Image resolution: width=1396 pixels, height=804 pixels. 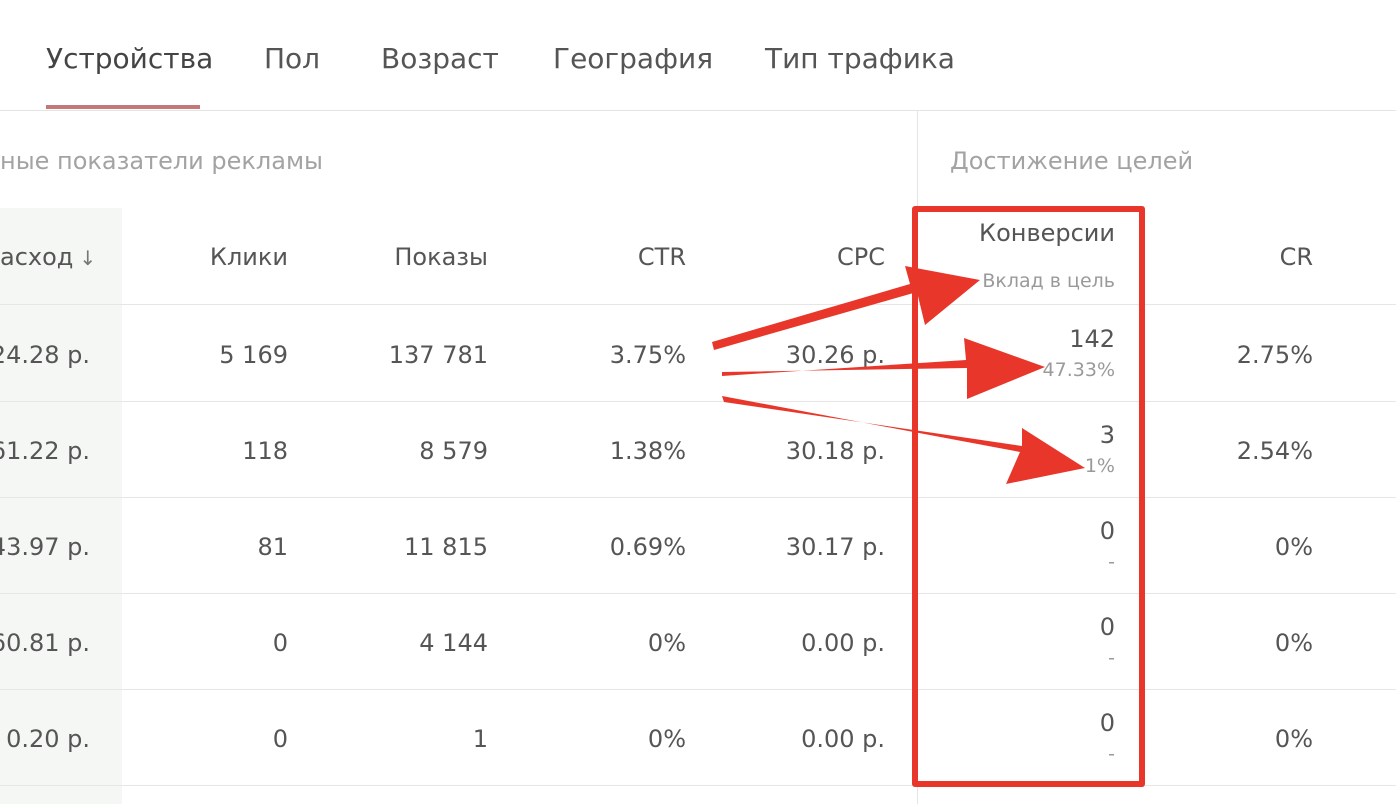 I want to click on cell-impressions: 11 815, so click(x=446, y=547).